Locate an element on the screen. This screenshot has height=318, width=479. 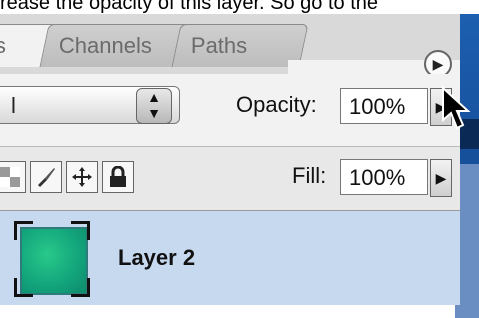
arrow-right-icon: ▶ is located at coordinates (441, 178).